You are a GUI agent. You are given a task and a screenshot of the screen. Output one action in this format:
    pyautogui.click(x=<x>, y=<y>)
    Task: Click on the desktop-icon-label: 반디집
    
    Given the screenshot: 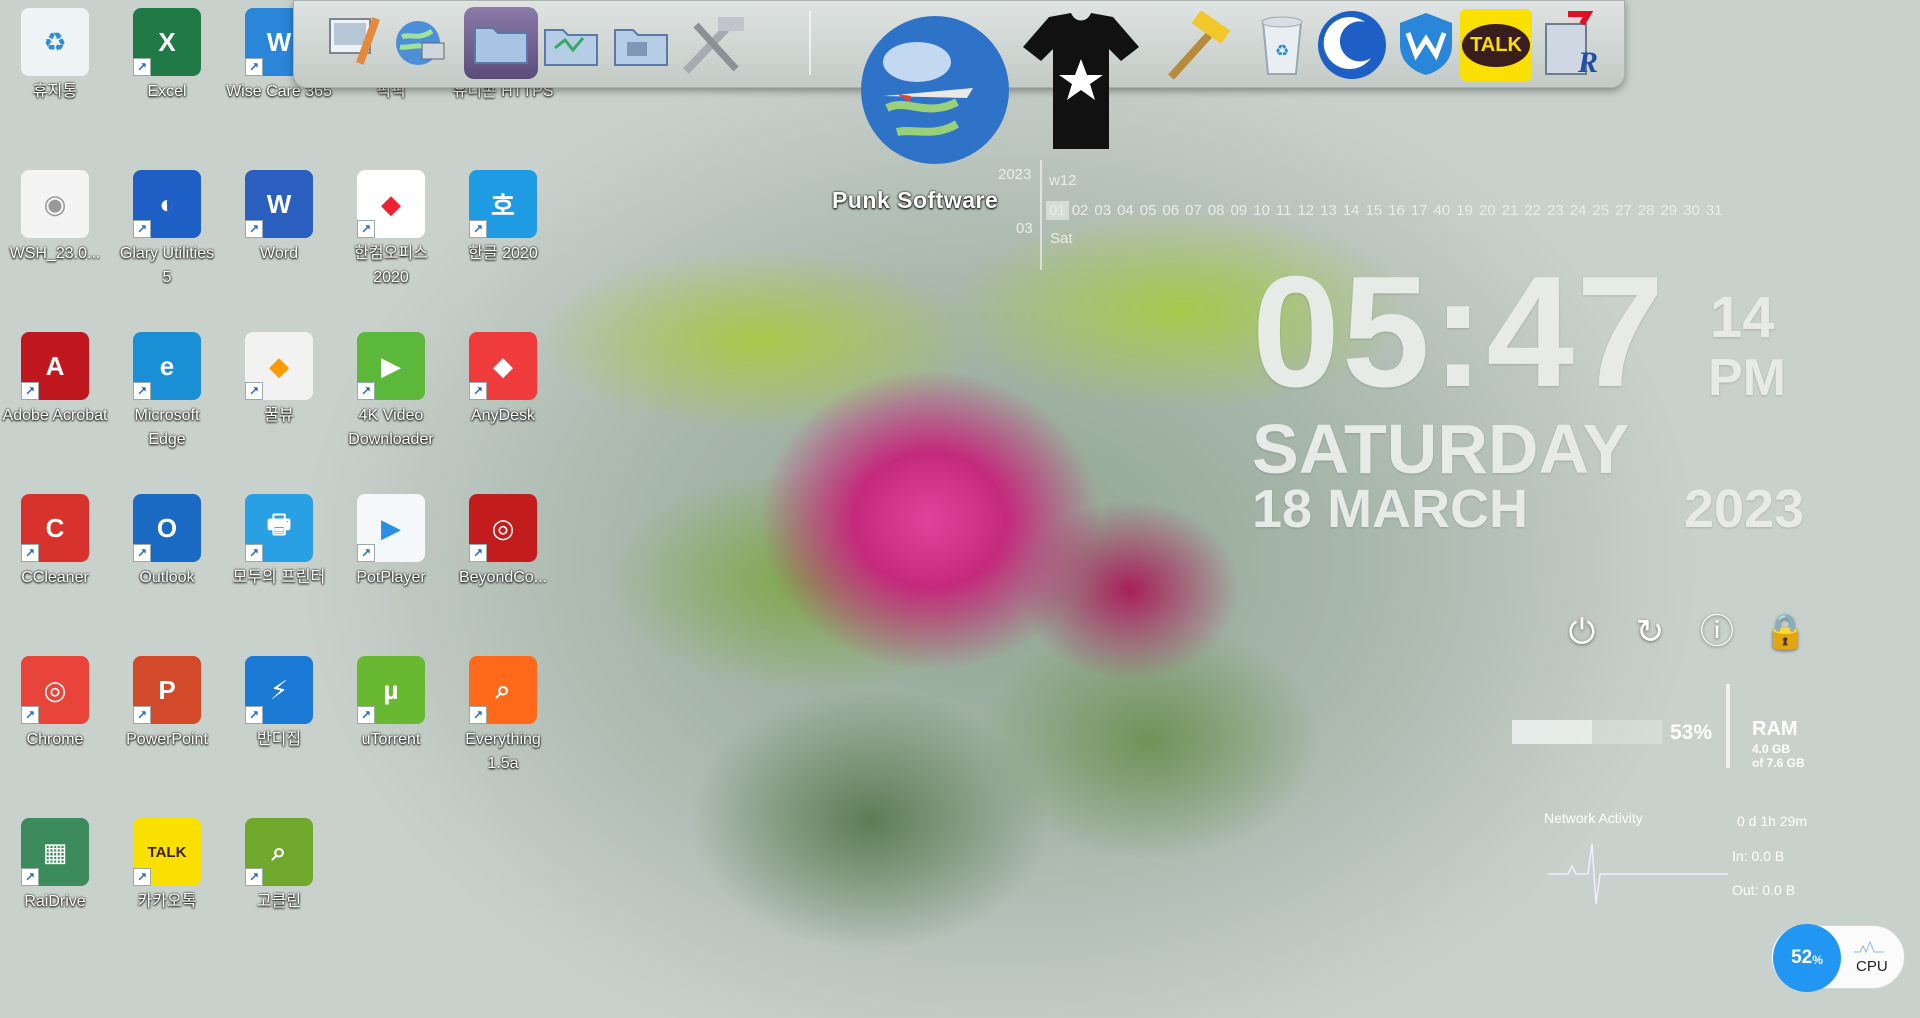 What is the action you would take?
    pyautogui.click(x=279, y=739)
    